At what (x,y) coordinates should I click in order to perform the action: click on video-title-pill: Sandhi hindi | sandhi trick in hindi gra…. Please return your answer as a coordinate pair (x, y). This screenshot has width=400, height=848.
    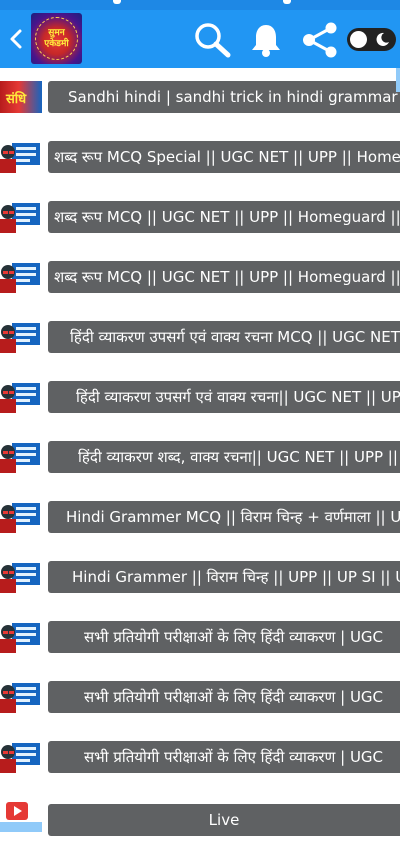
    Looking at the image, I should click on (224, 97).